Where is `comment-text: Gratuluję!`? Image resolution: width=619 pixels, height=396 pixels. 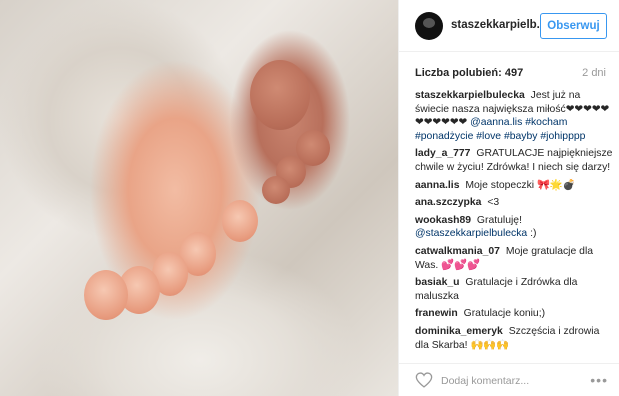
comment-text: Gratuluję! is located at coordinates (499, 220).